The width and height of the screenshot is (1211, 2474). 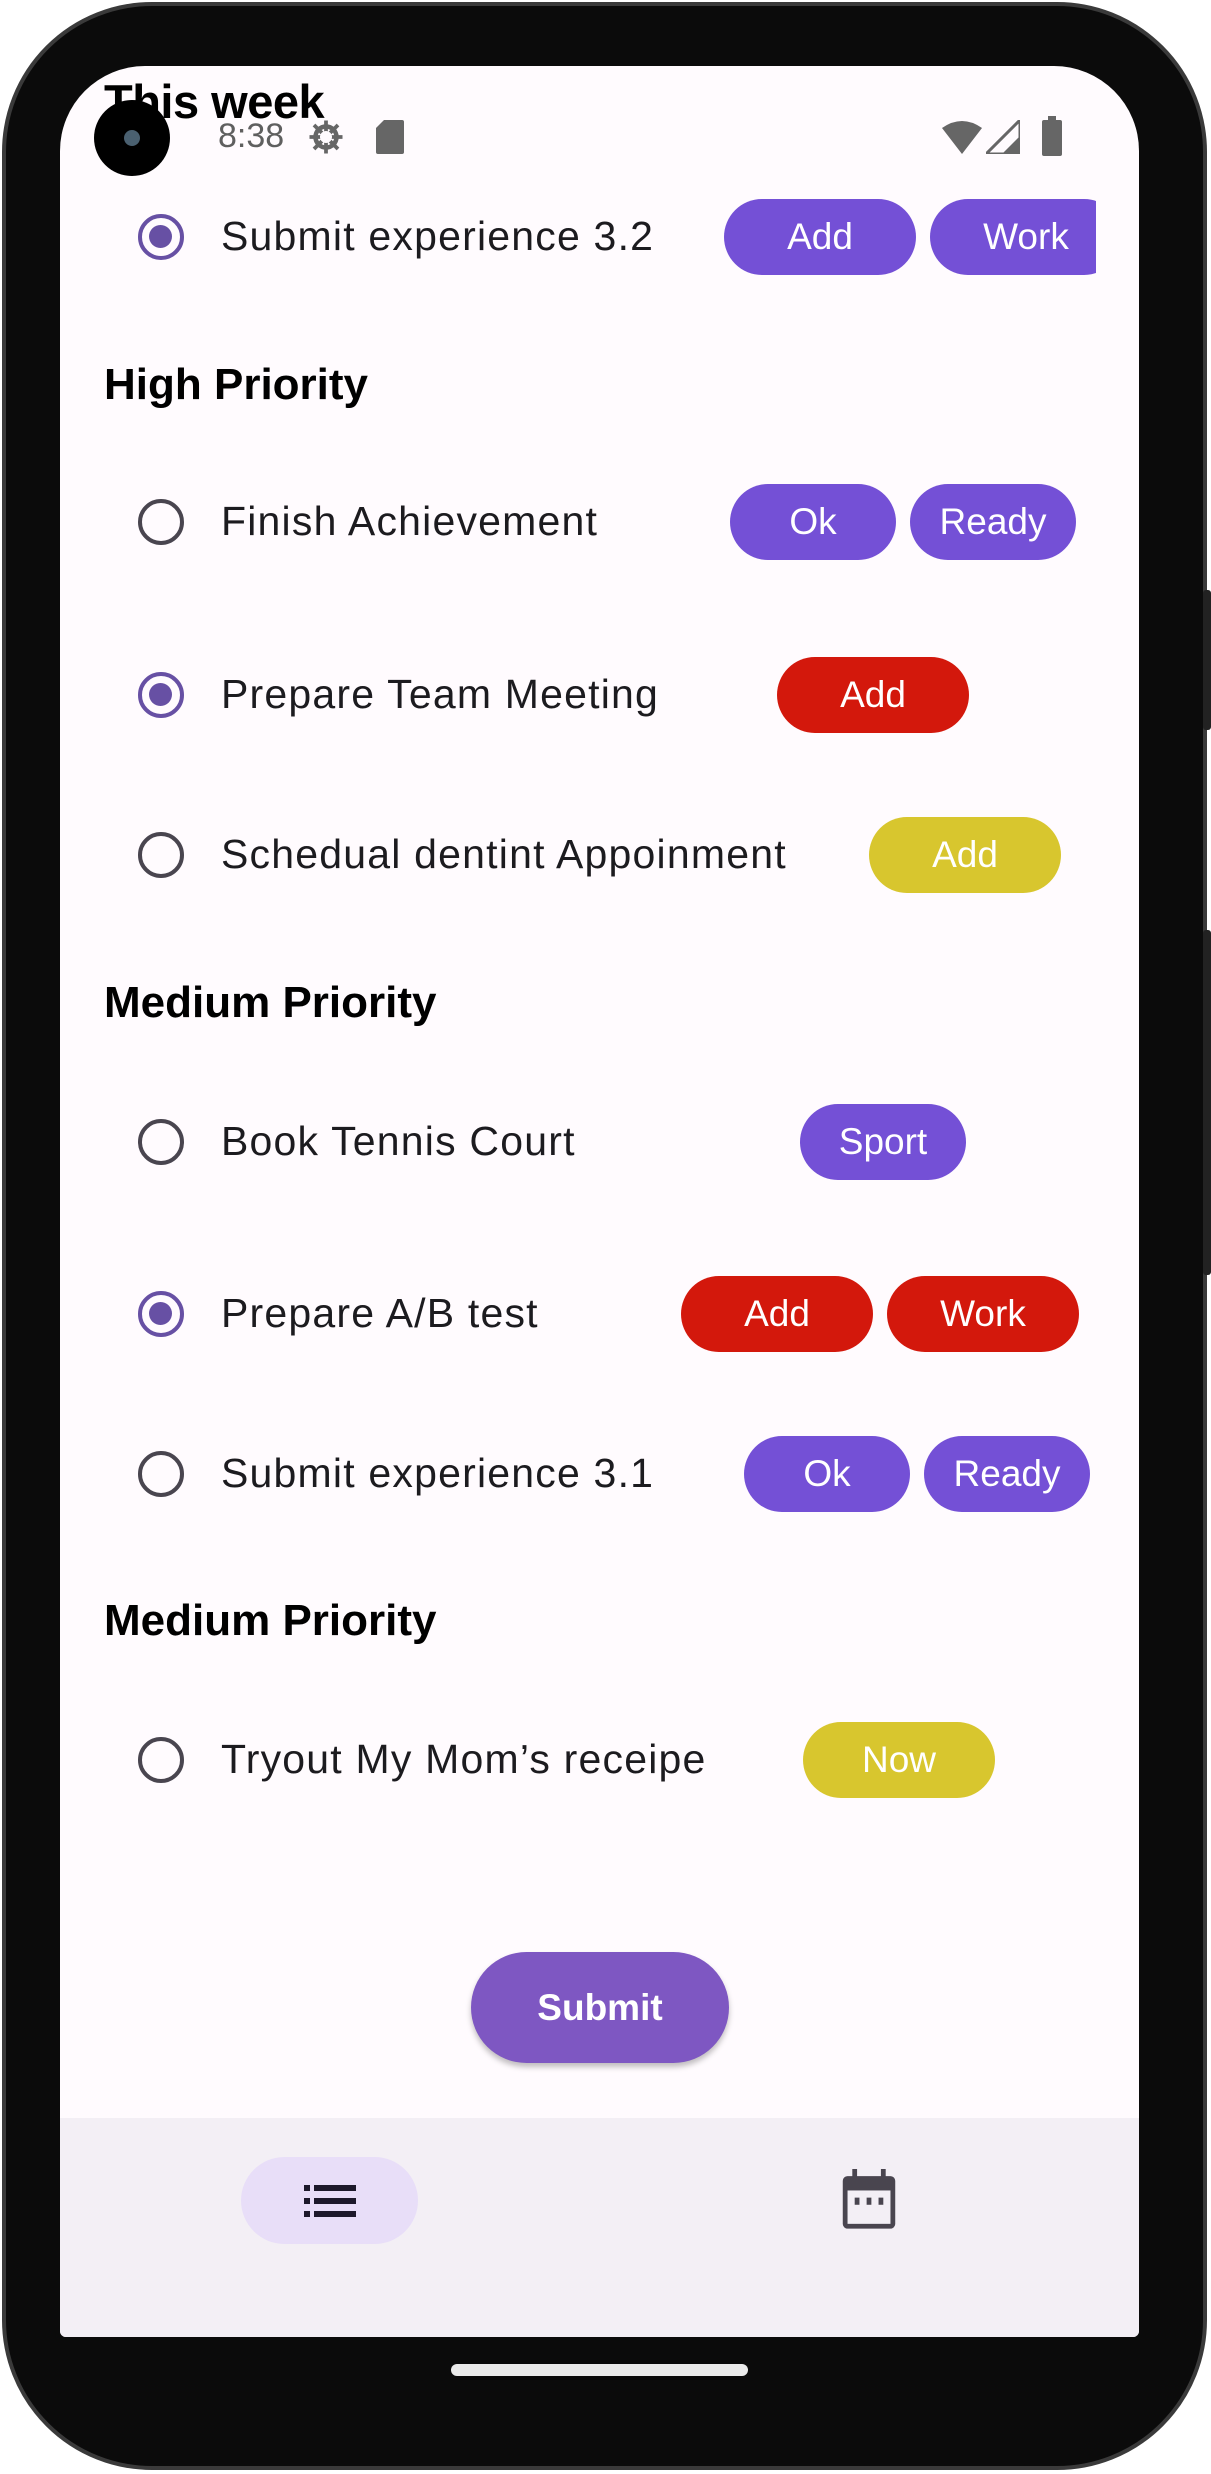 What do you see at coordinates (962, 137) in the screenshot?
I see `wifi-icon` at bounding box center [962, 137].